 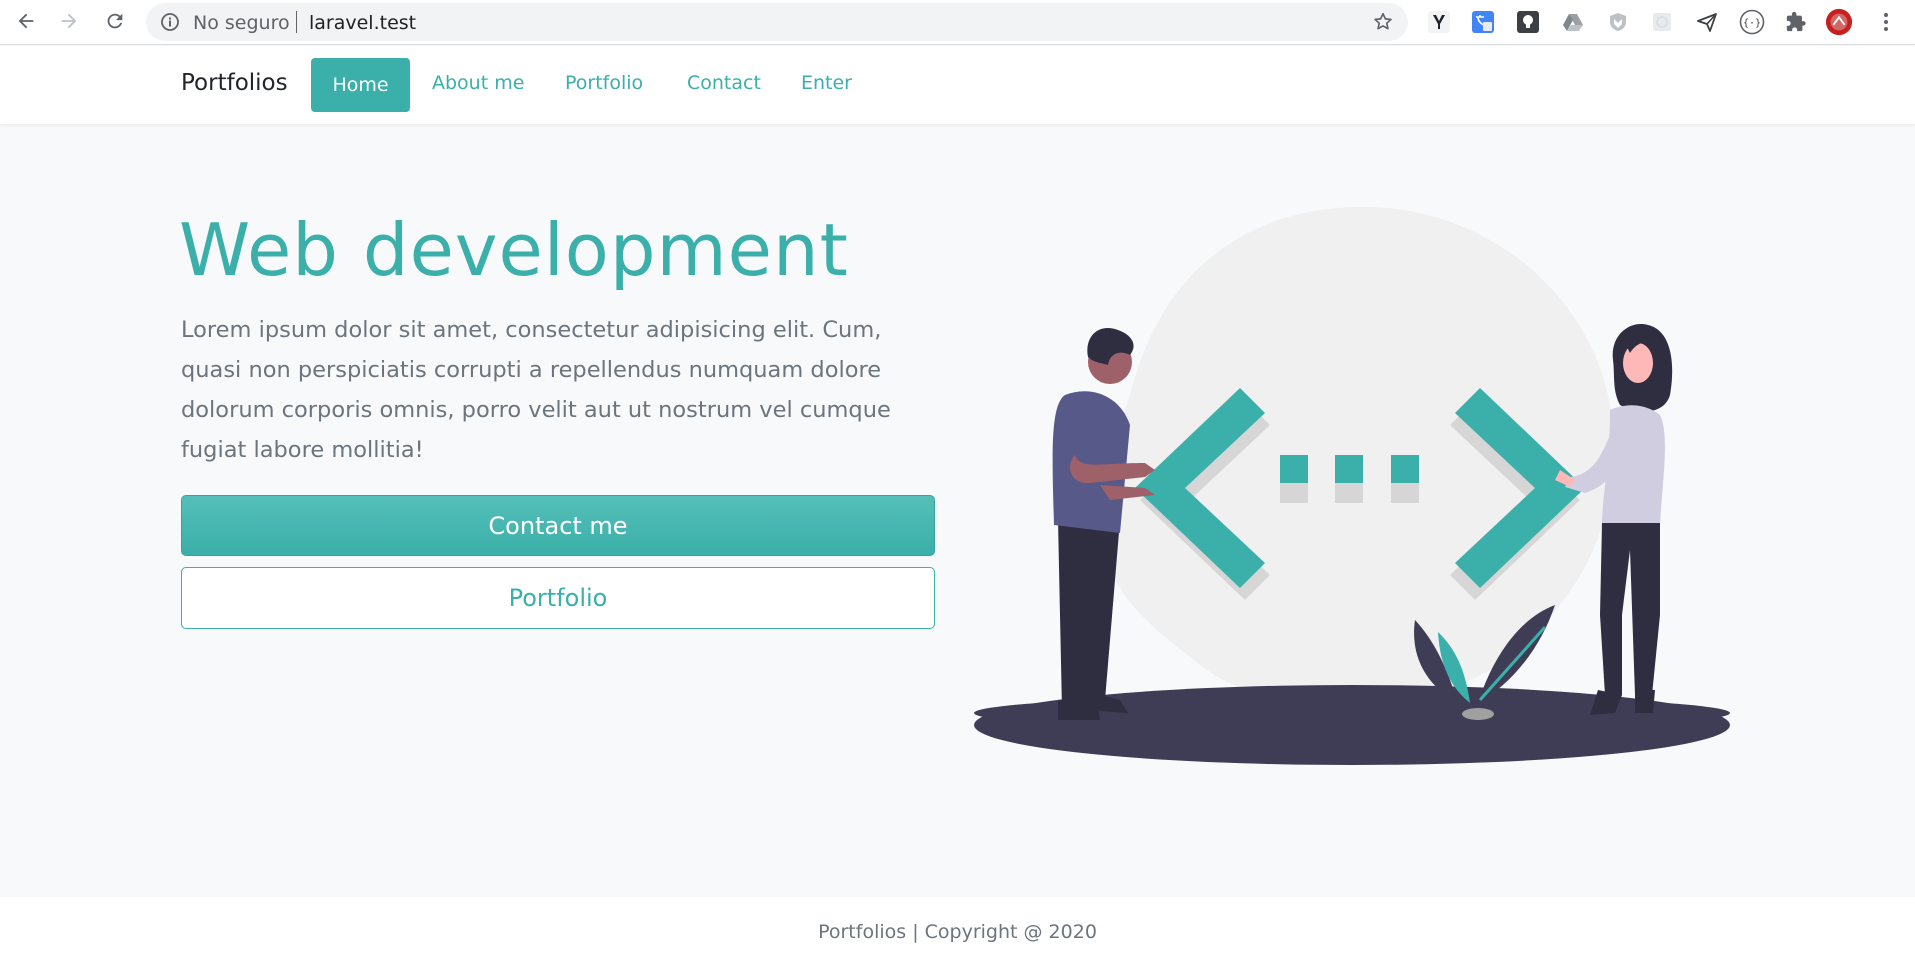 I want to click on translate-extension-icon, so click(x=1483, y=22).